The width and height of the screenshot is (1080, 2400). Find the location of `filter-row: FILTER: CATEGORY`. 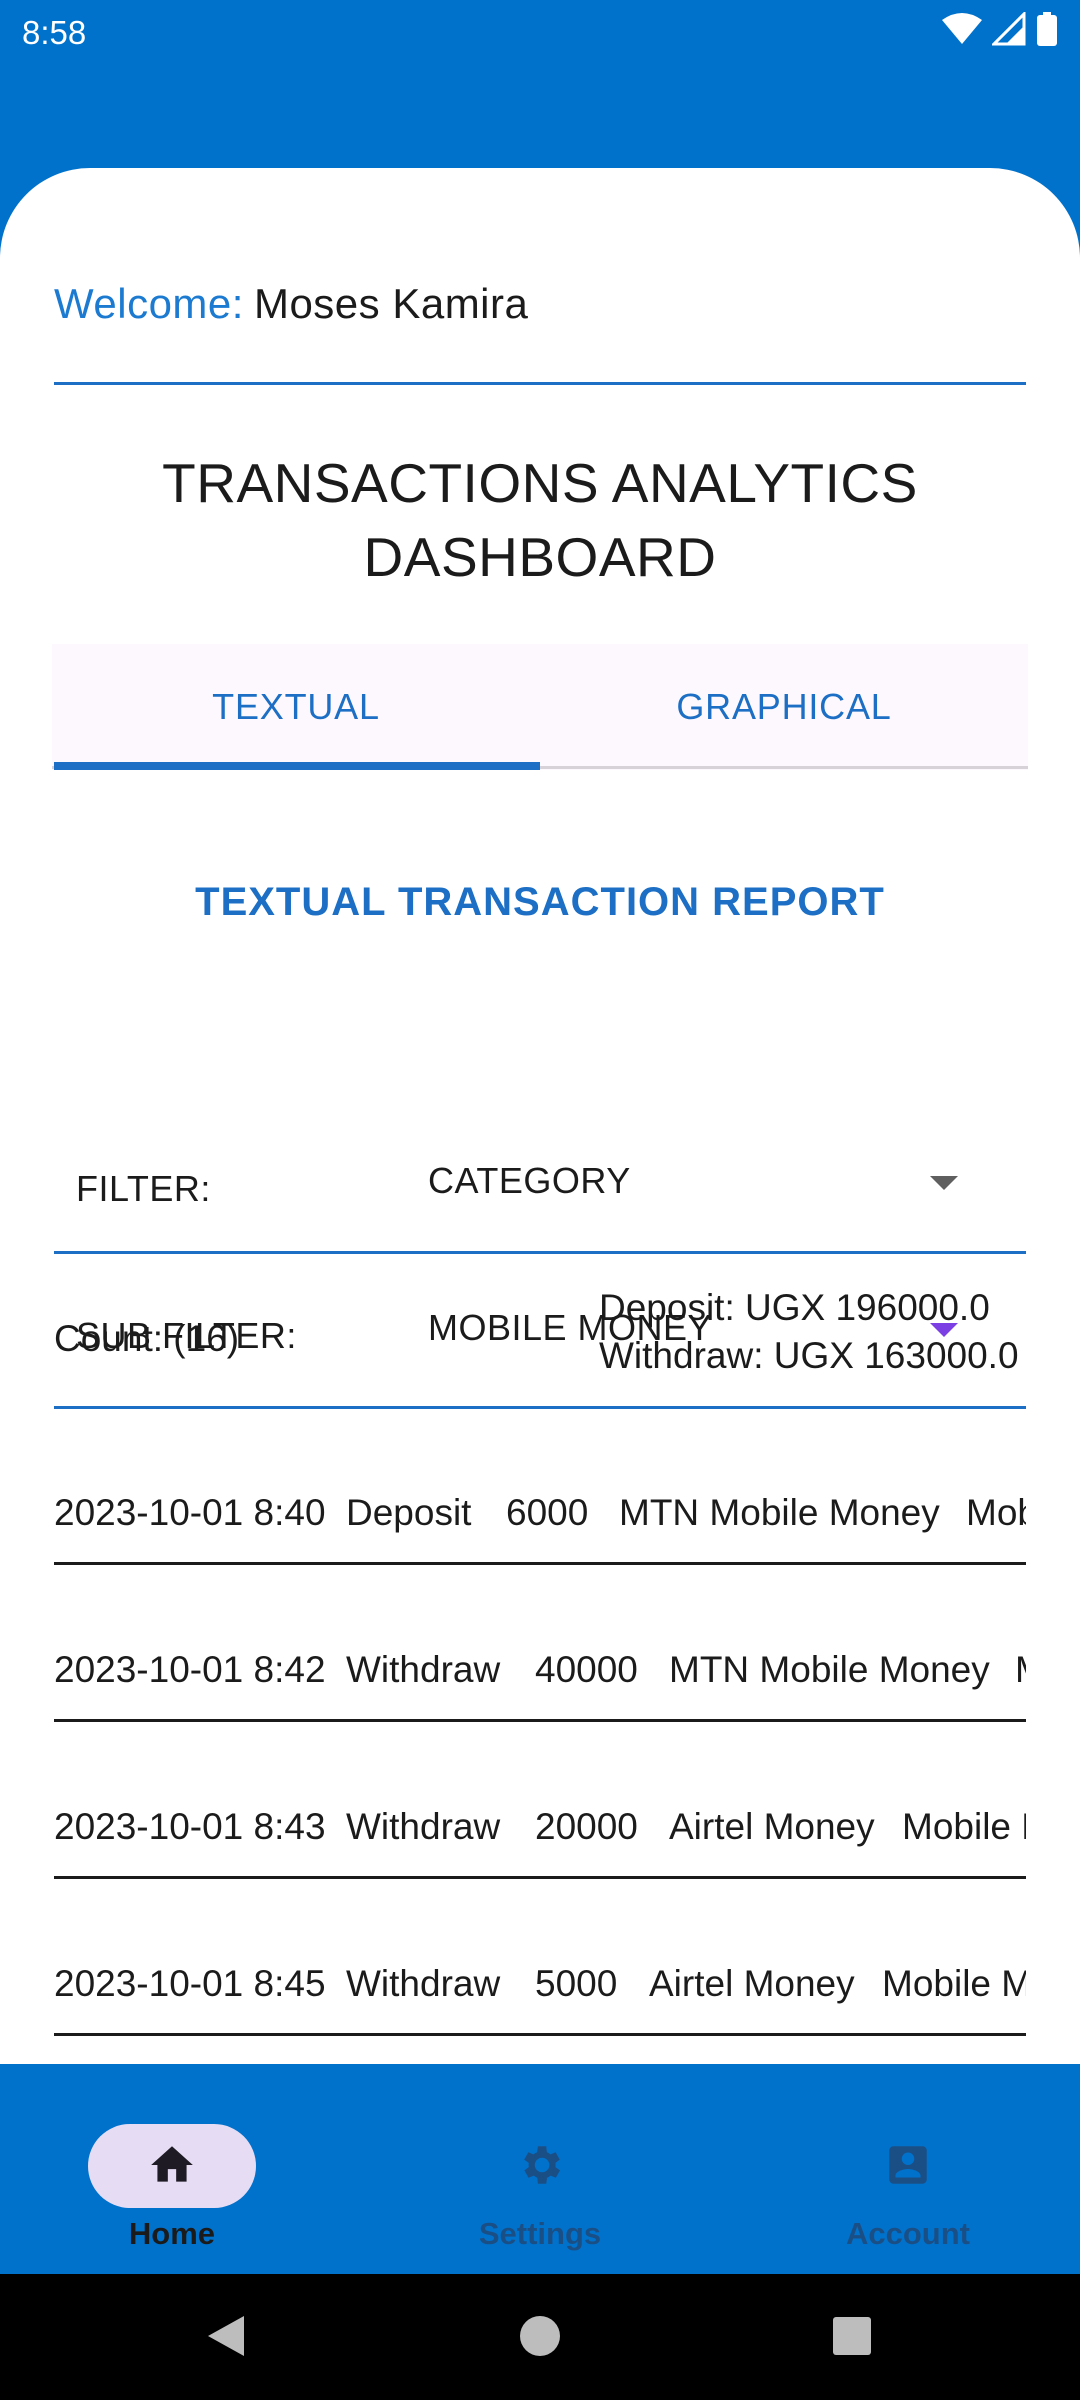

filter-row: FILTER: CATEGORY is located at coordinates (540, 1191).